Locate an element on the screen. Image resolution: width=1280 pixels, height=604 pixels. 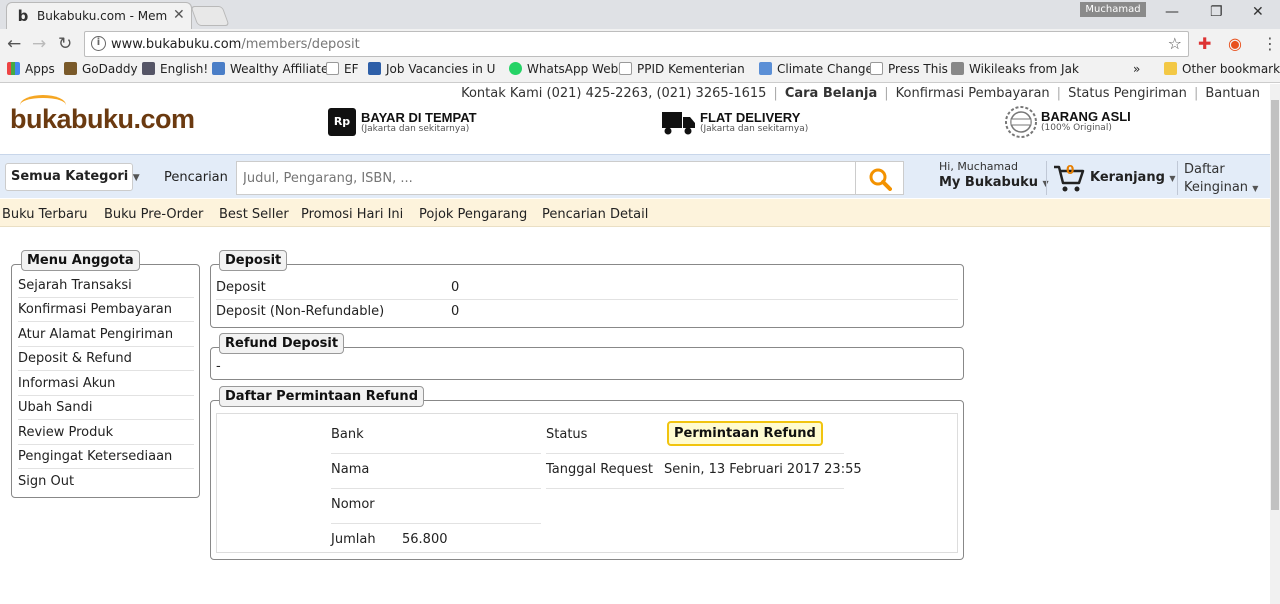
deposit-nonrefundable-value: 0 is located at coordinates (455, 311).